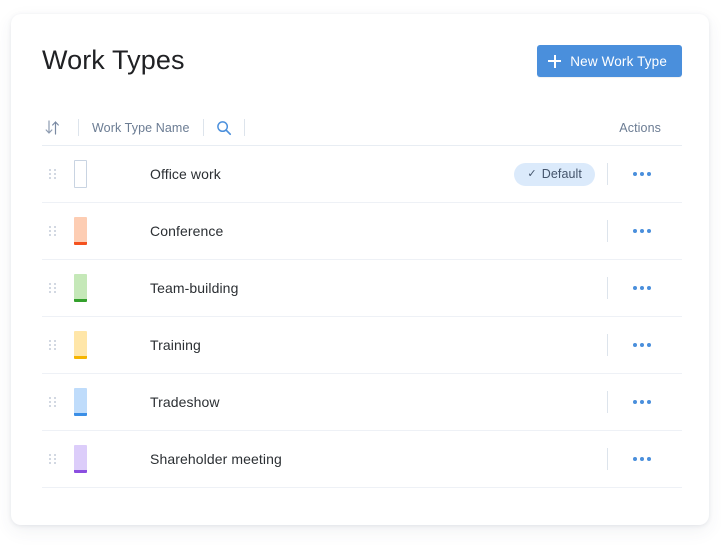  What do you see at coordinates (362, 459) in the screenshot?
I see `table-row: Shareholder meeting` at bounding box center [362, 459].